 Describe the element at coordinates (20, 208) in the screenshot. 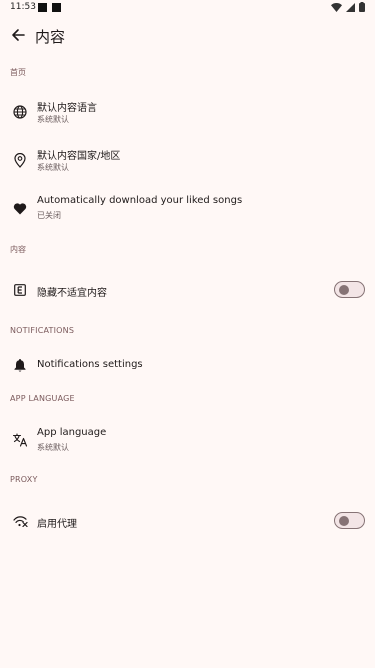

I see `heart-icon` at that location.